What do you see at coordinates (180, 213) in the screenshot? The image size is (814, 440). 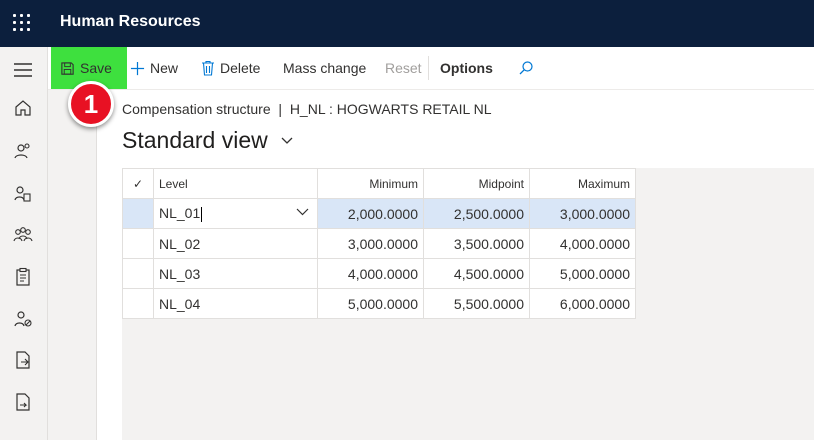 I see `level-input-value: NL_01` at bounding box center [180, 213].